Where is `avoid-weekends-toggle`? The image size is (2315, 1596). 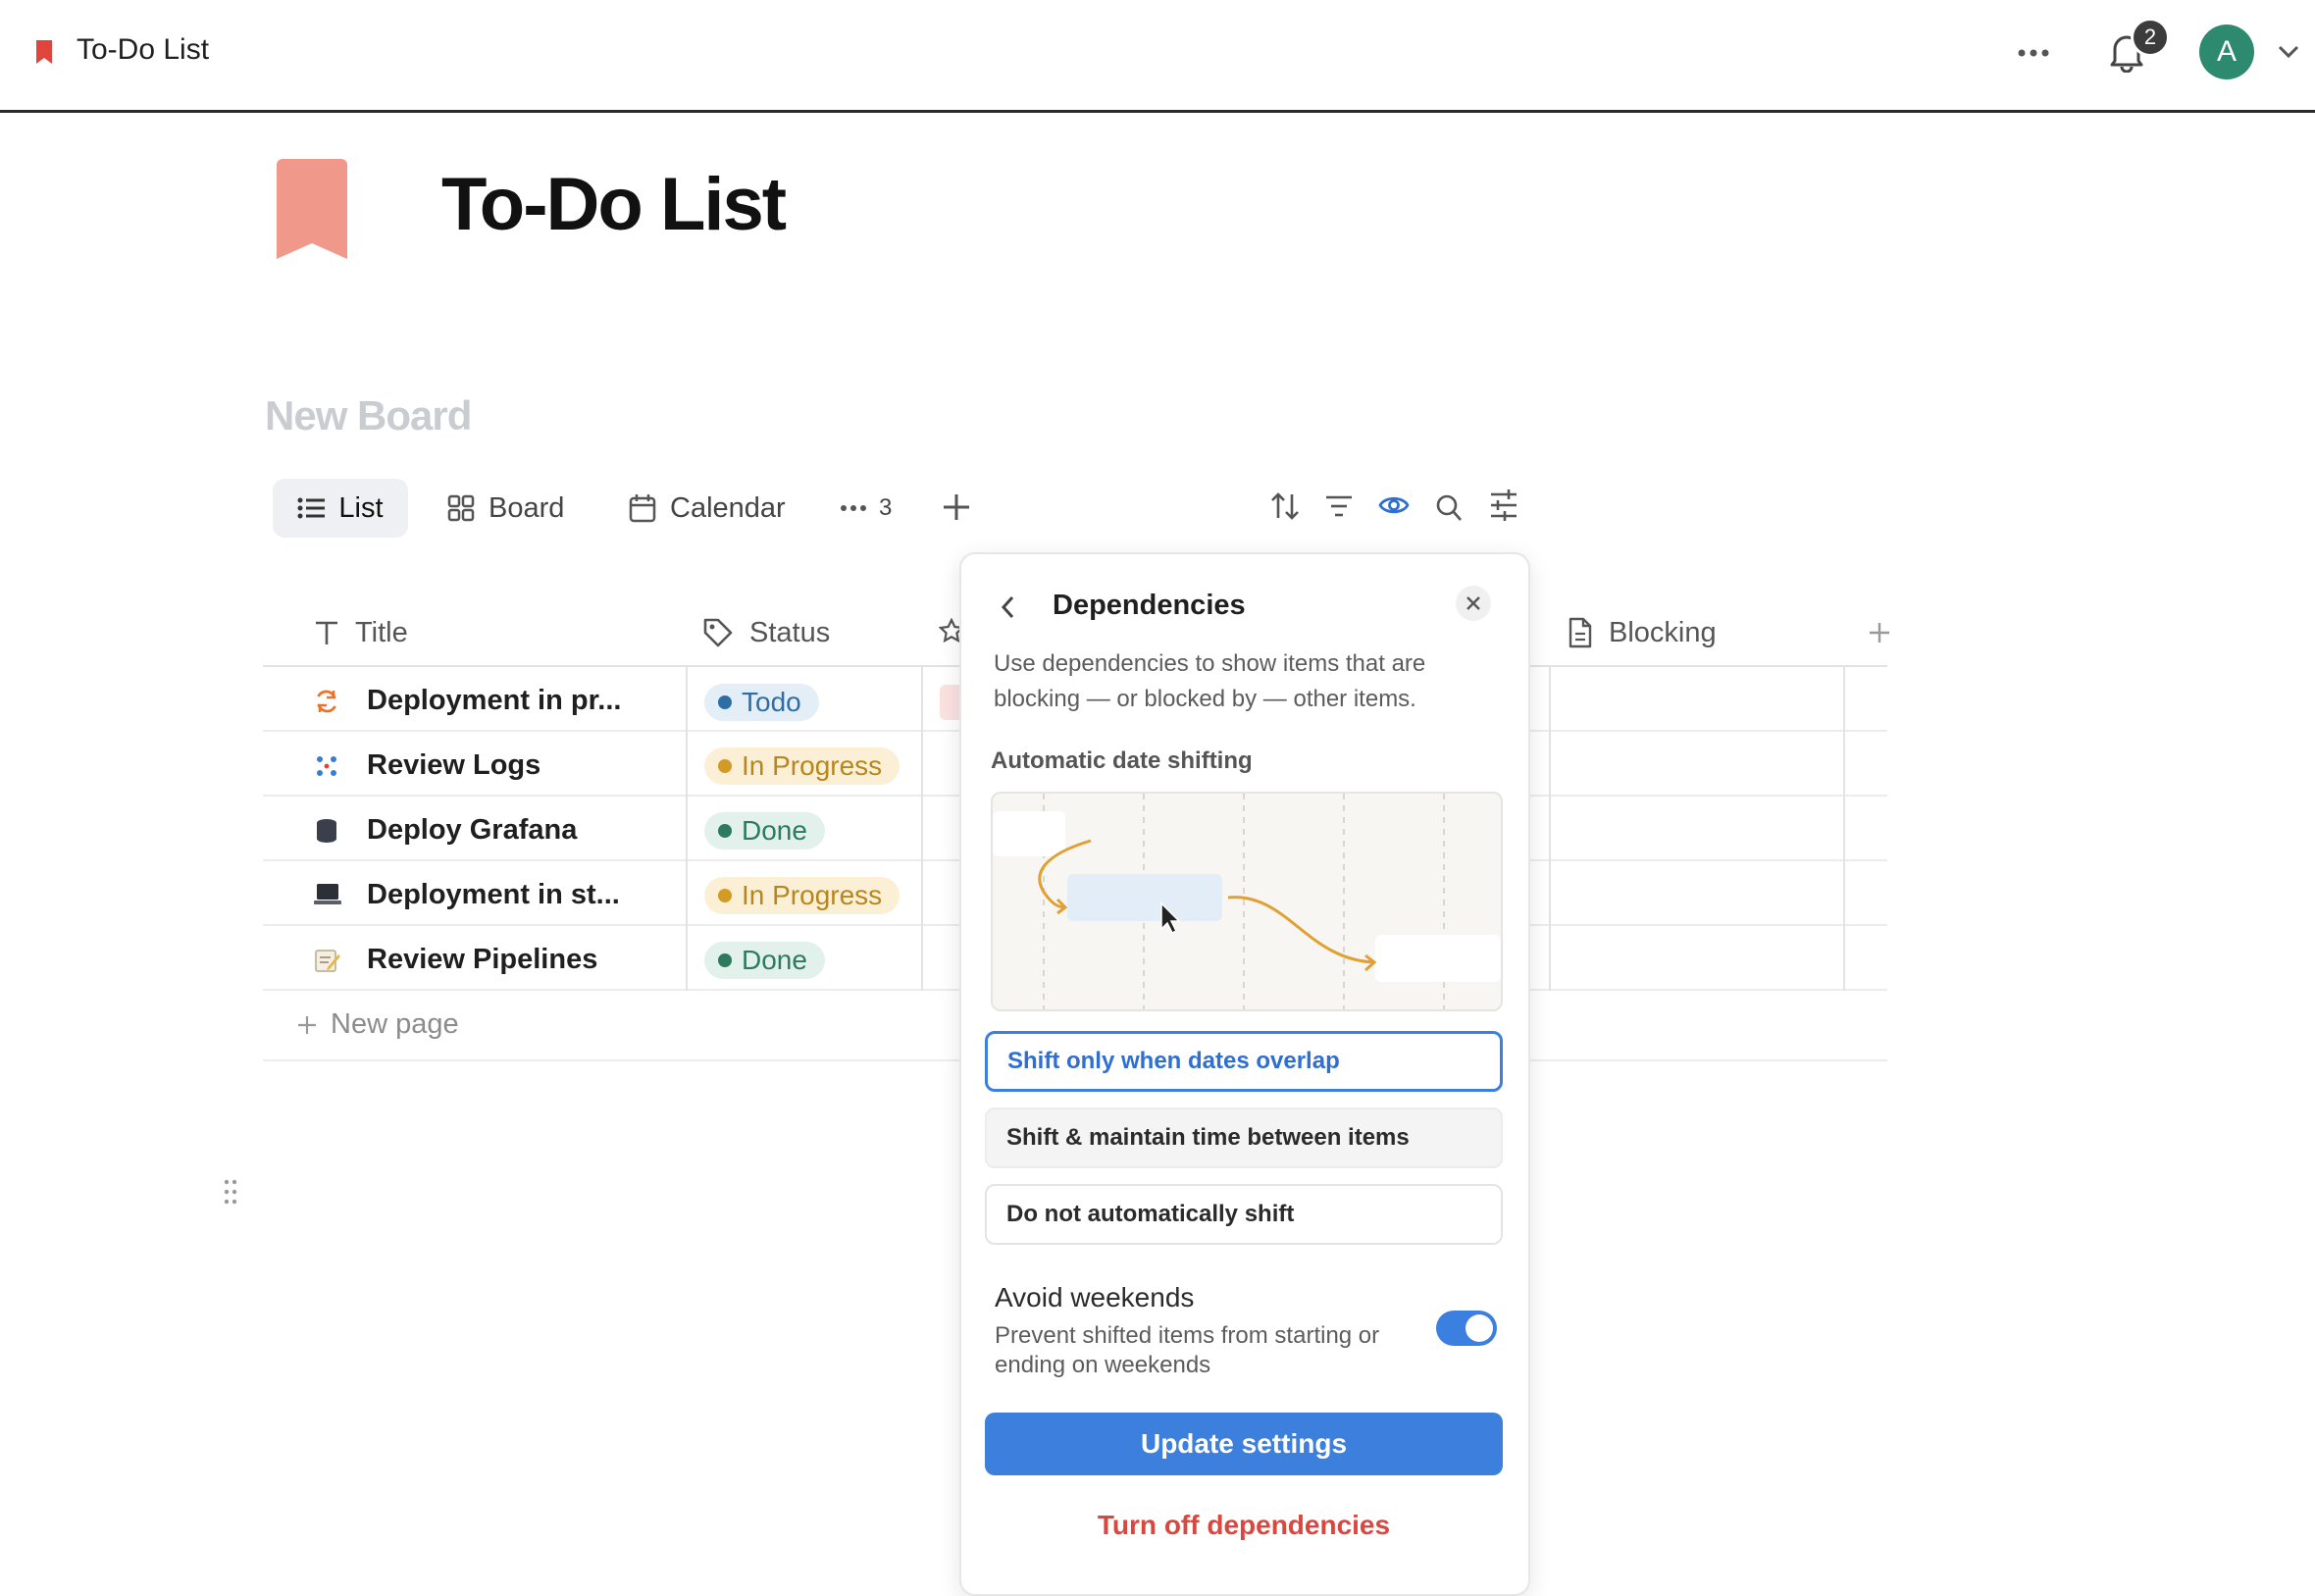
avoid-weekends-toggle is located at coordinates (1466, 1328).